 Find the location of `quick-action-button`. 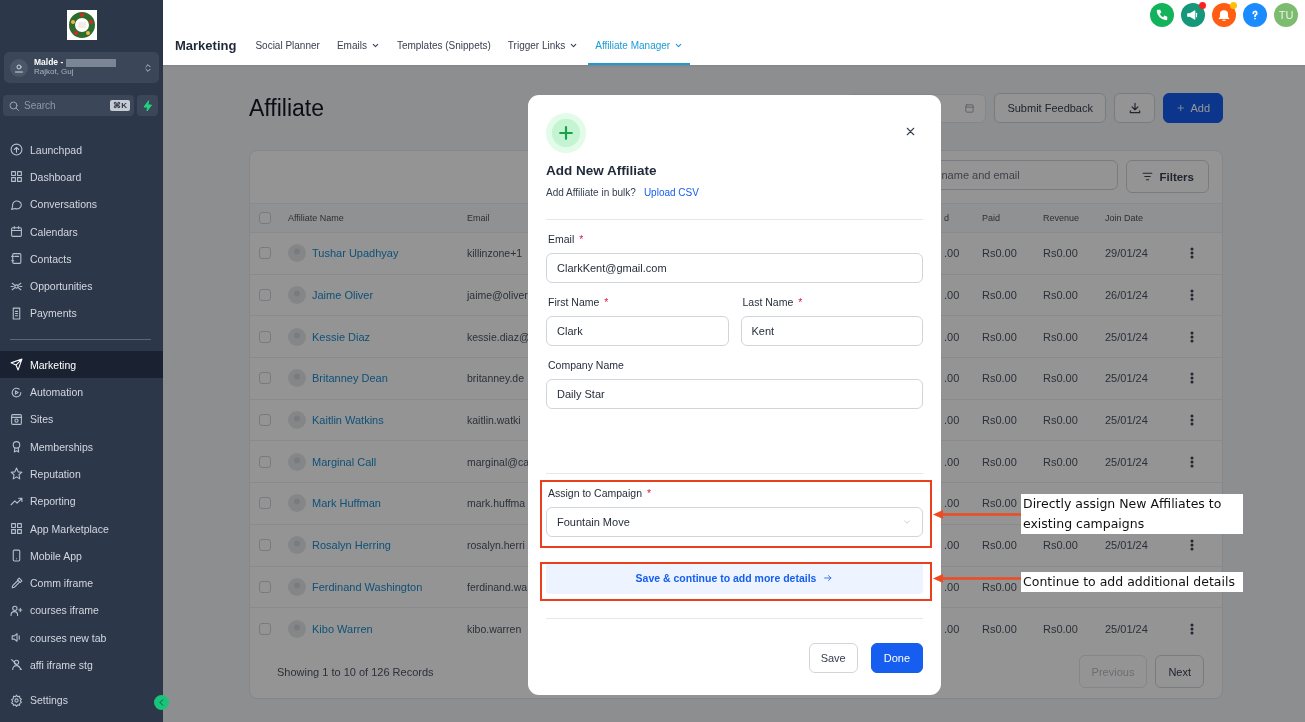

quick-action-button is located at coordinates (147, 105).